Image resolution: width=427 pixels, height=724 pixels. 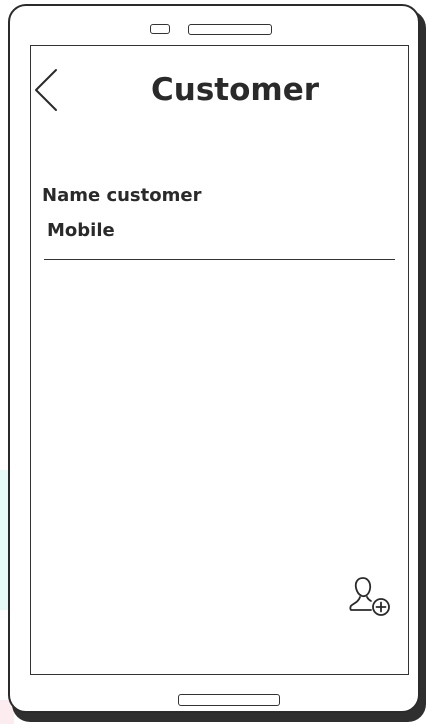 I want to click on speaker-icon, so click(x=230, y=29).